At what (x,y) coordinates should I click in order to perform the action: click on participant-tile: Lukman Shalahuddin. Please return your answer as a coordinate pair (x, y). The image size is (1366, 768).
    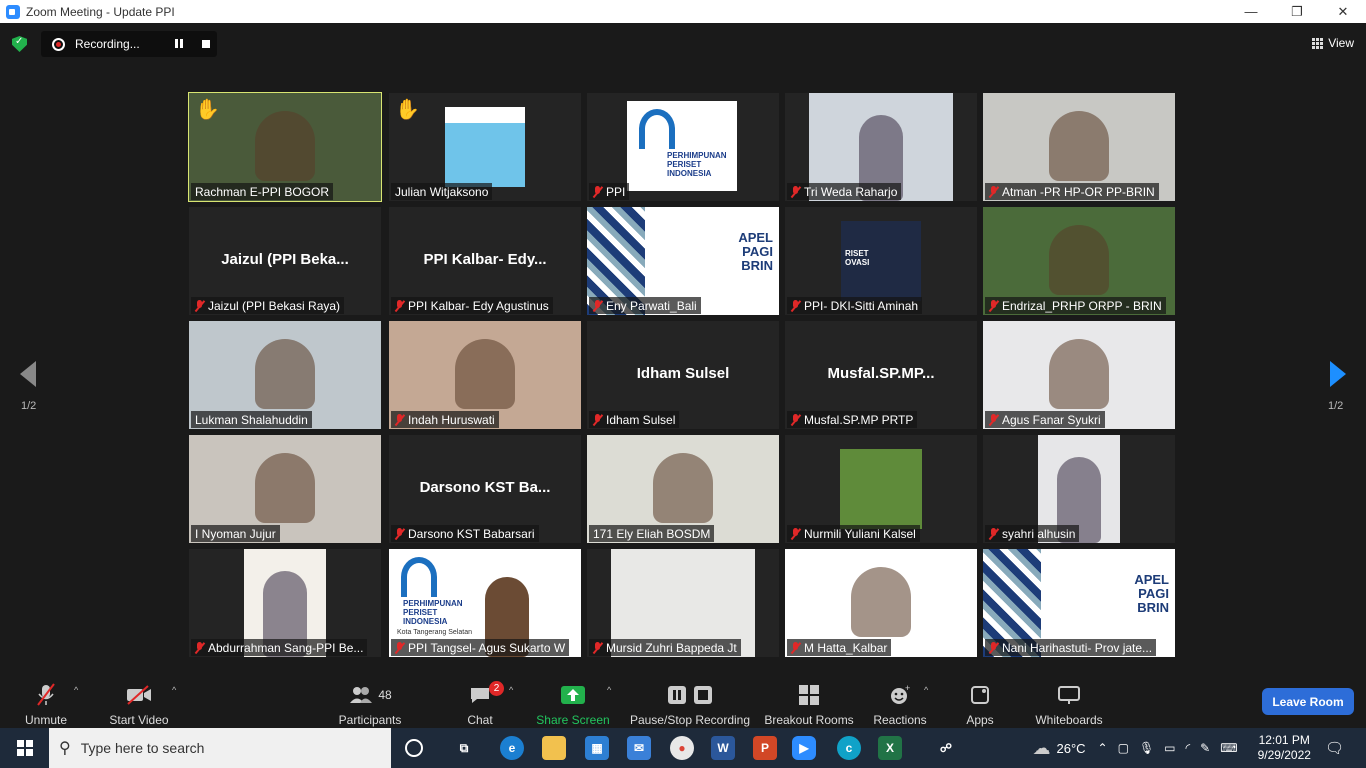
    Looking at the image, I should click on (285, 375).